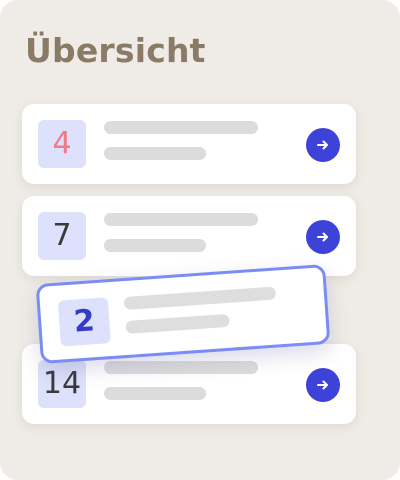  What do you see at coordinates (84, 322) in the screenshot?
I see `item-number-badge: 2` at bounding box center [84, 322].